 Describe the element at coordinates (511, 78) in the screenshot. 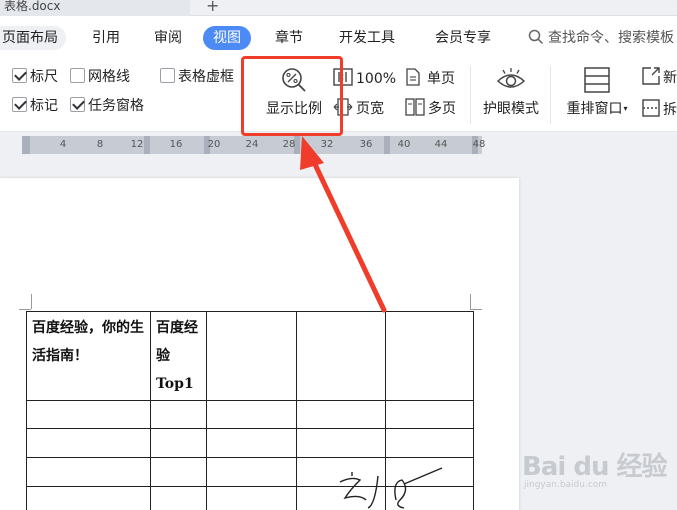

I see `eye-icon` at that location.